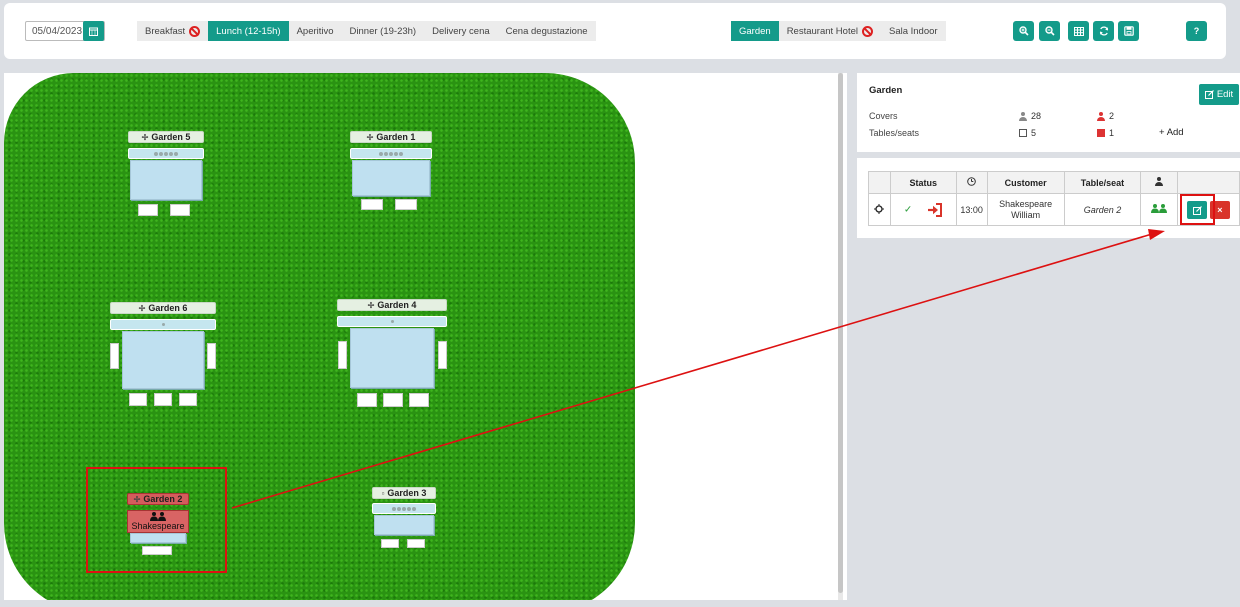 This screenshot has height=607, width=1240. Describe the element at coordinates (1102, 209) in the screenshot. I see `table-seat-cell: Garden 2` at that location.